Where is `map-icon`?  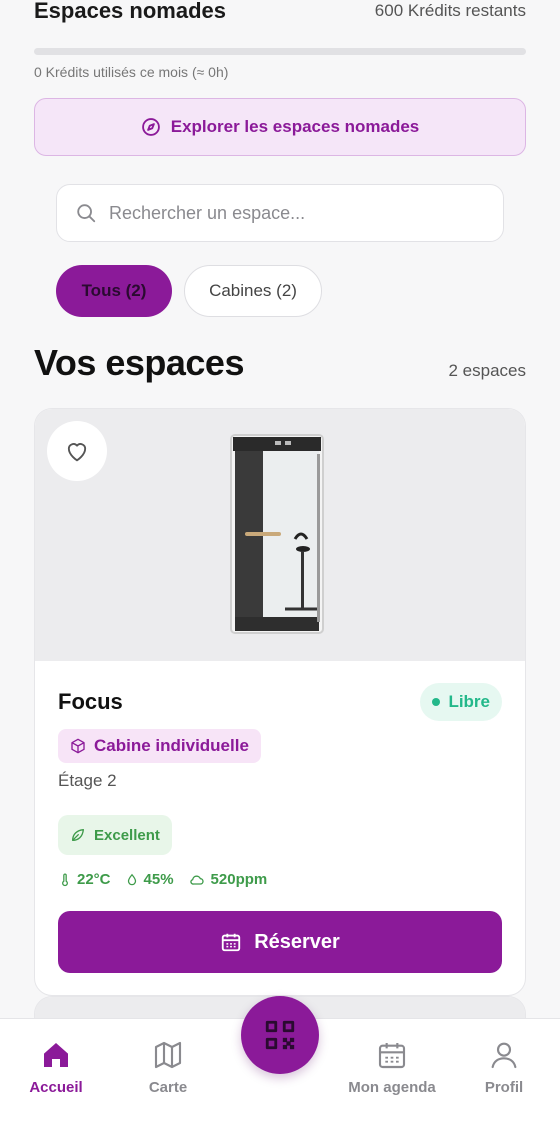
map-icon is located at coordinates (168, 1055).